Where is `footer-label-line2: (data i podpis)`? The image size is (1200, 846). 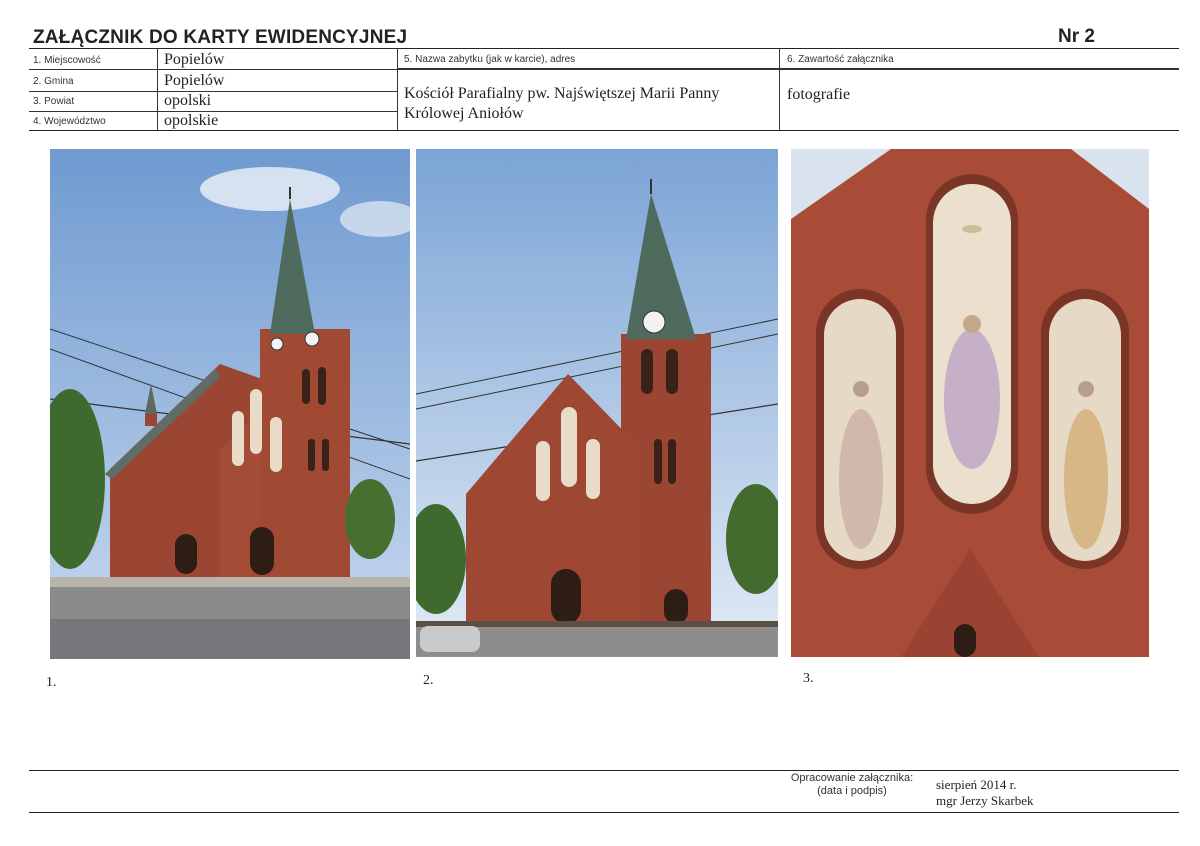 footer-label-line2: (data i podpis) is located at coordinates (852, 791).